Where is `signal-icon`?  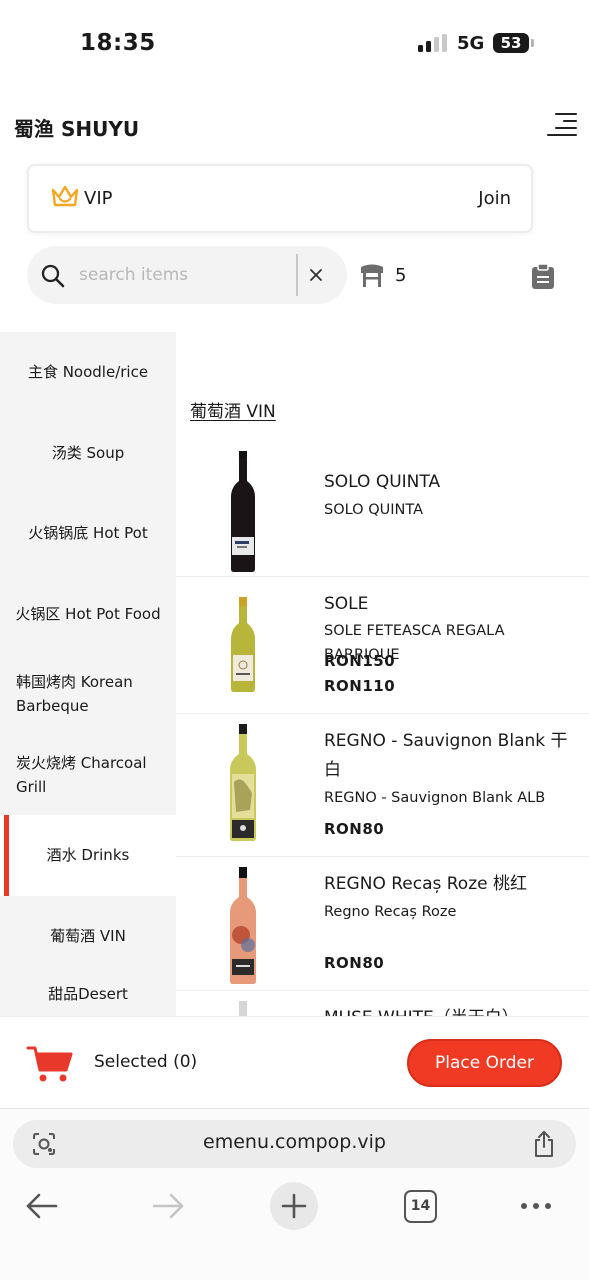 signal-icon is located at coordinates (433, 43).